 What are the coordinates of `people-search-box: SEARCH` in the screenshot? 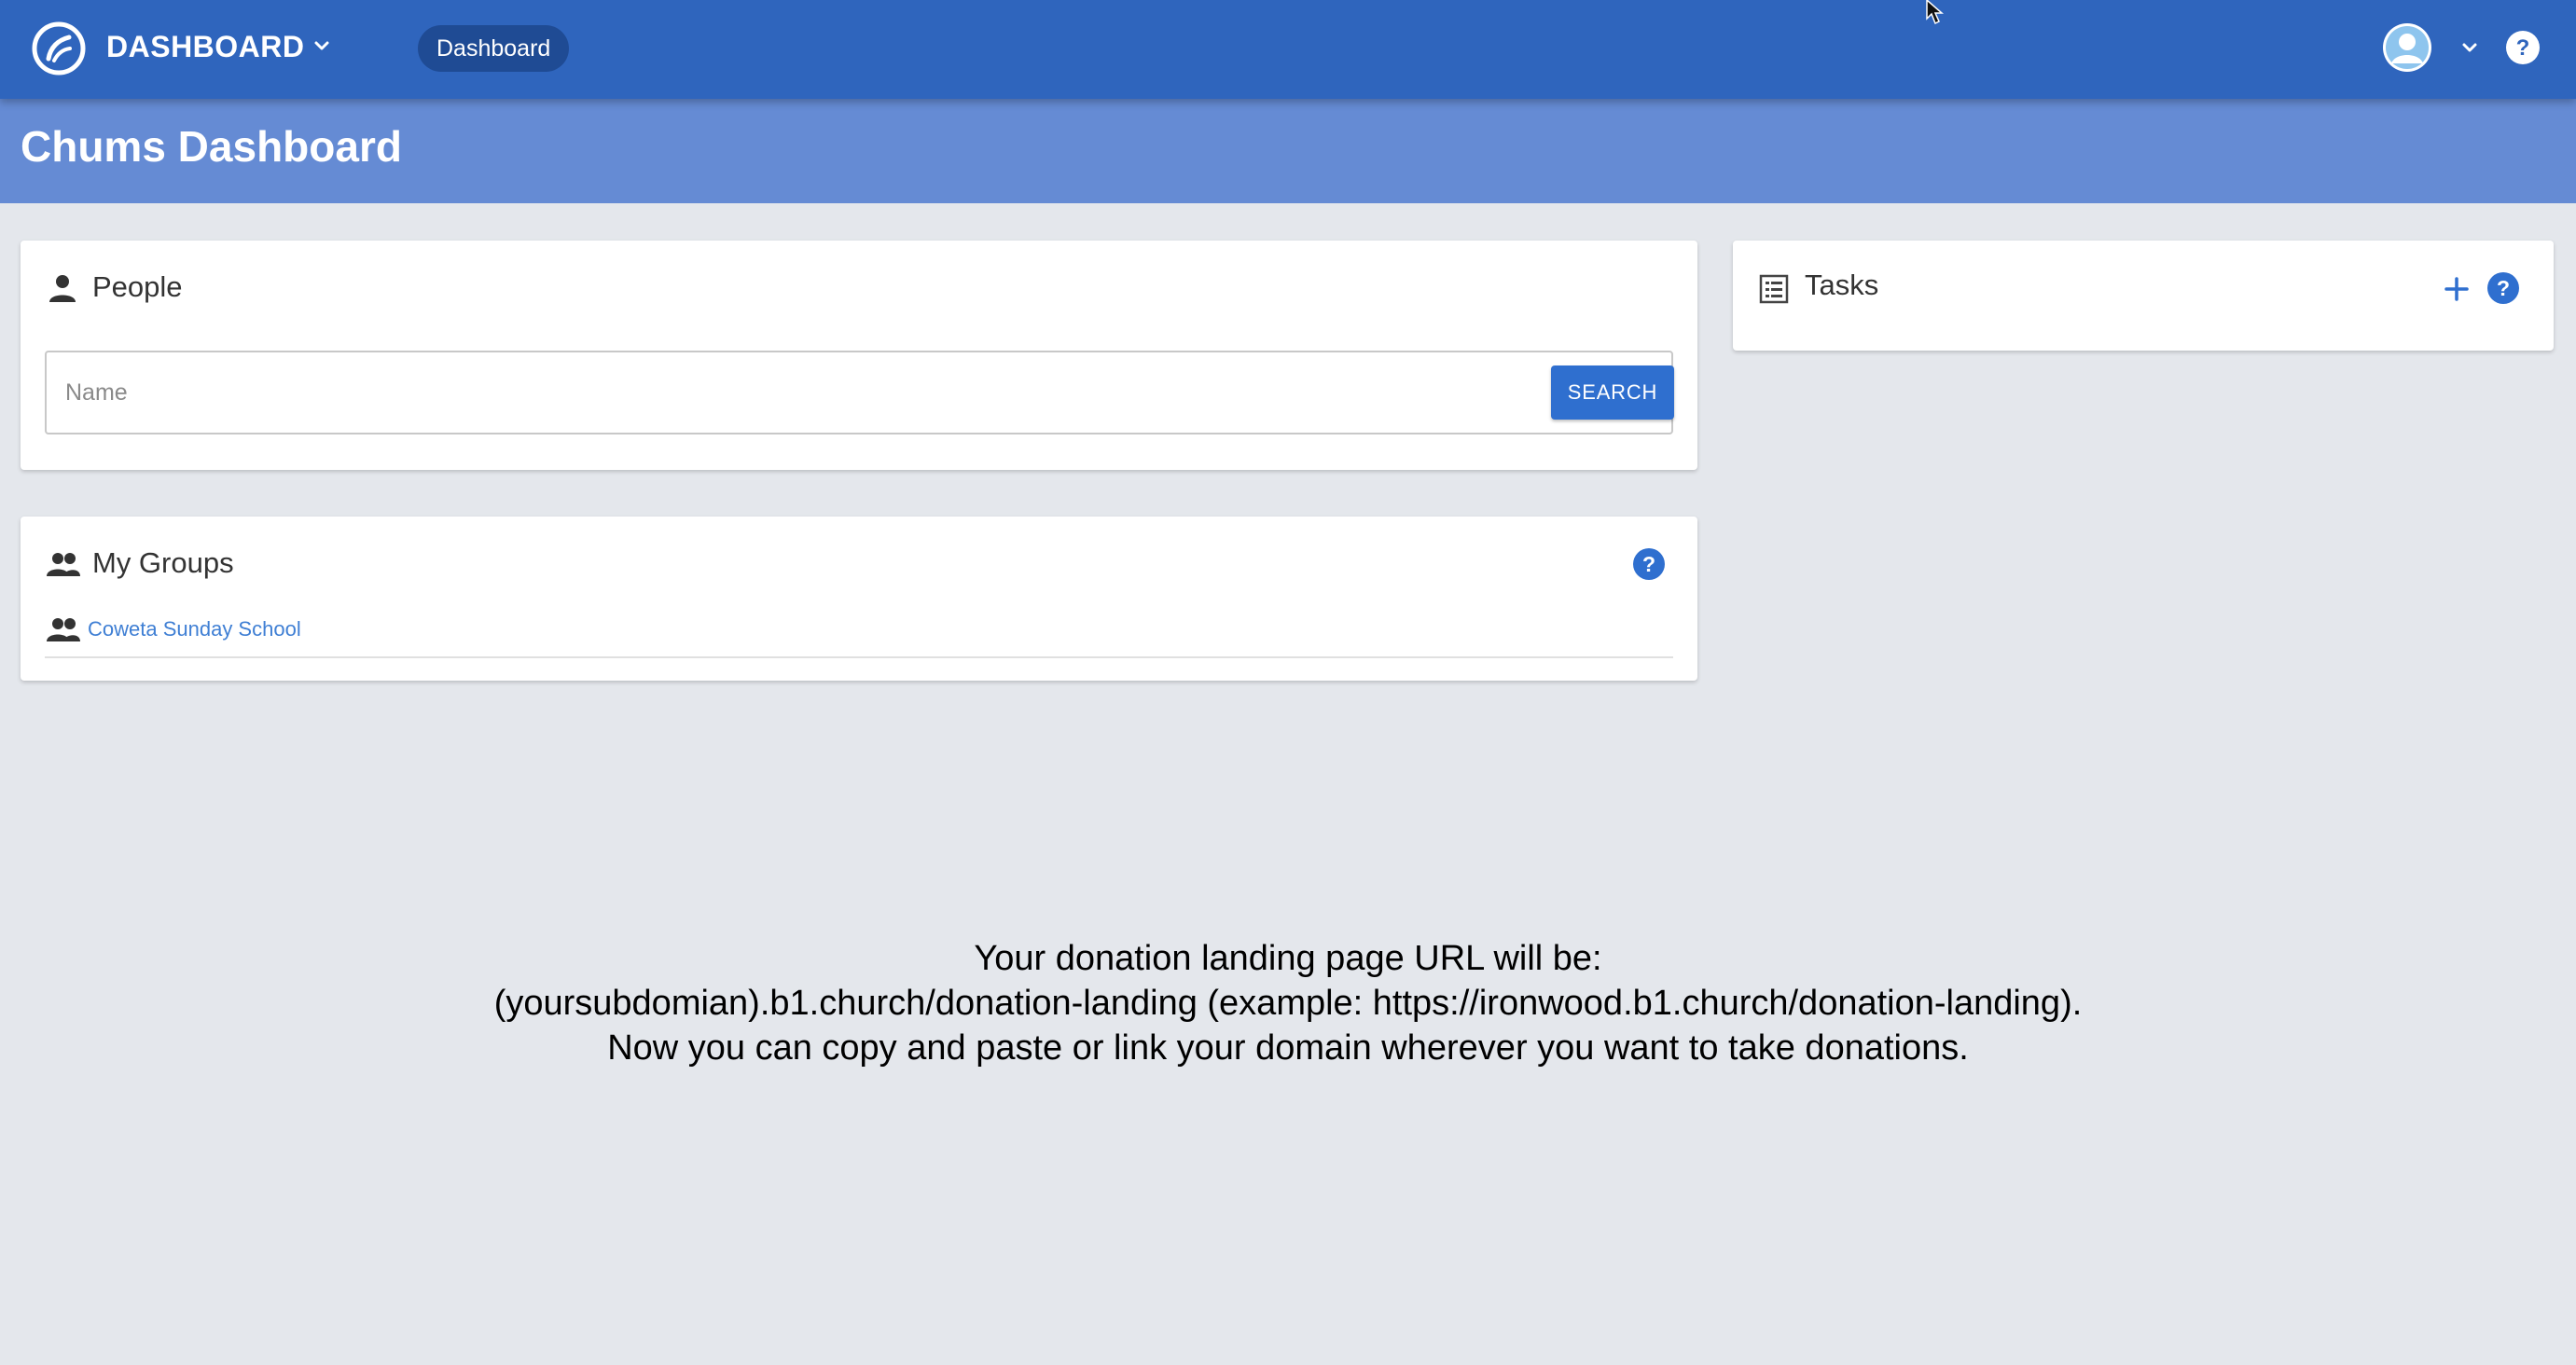 It's located at (859, 392).